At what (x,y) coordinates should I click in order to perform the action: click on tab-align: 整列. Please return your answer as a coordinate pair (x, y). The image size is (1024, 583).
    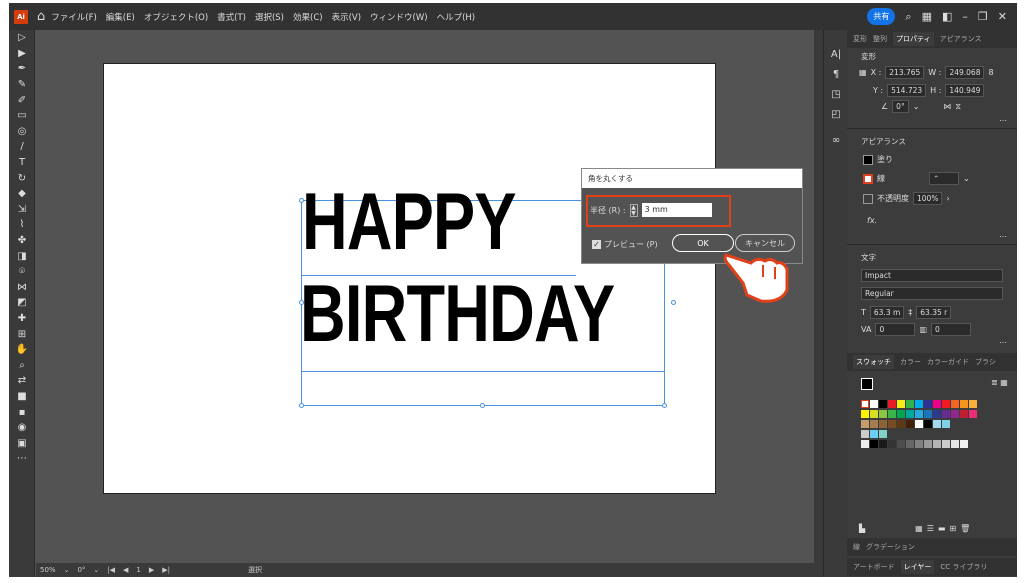
    Looking at the image, I should click on (880, 39).